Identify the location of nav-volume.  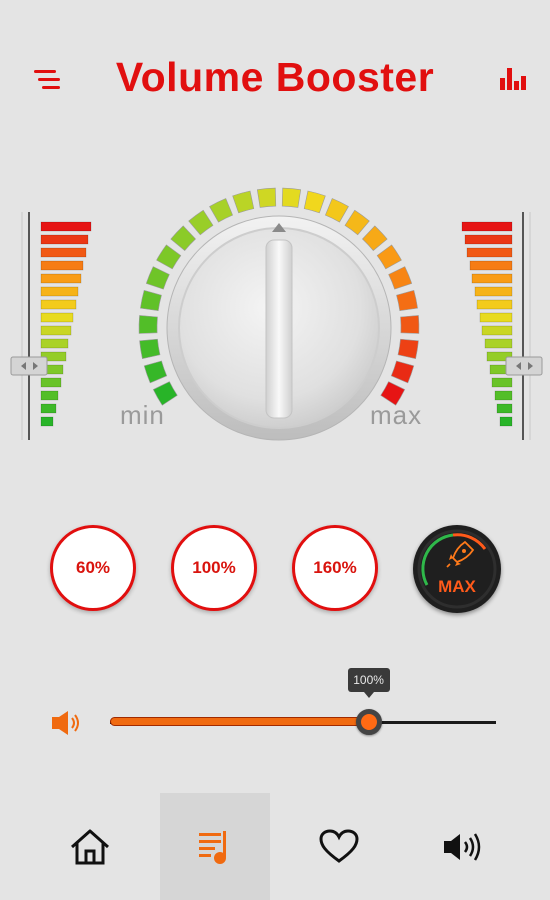
(464, 846).